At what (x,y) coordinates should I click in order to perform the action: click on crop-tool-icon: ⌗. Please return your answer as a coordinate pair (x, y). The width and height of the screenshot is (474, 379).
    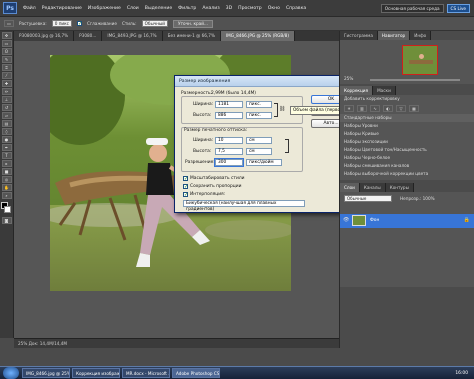
    Looking at the image, I should click on (6, 67).